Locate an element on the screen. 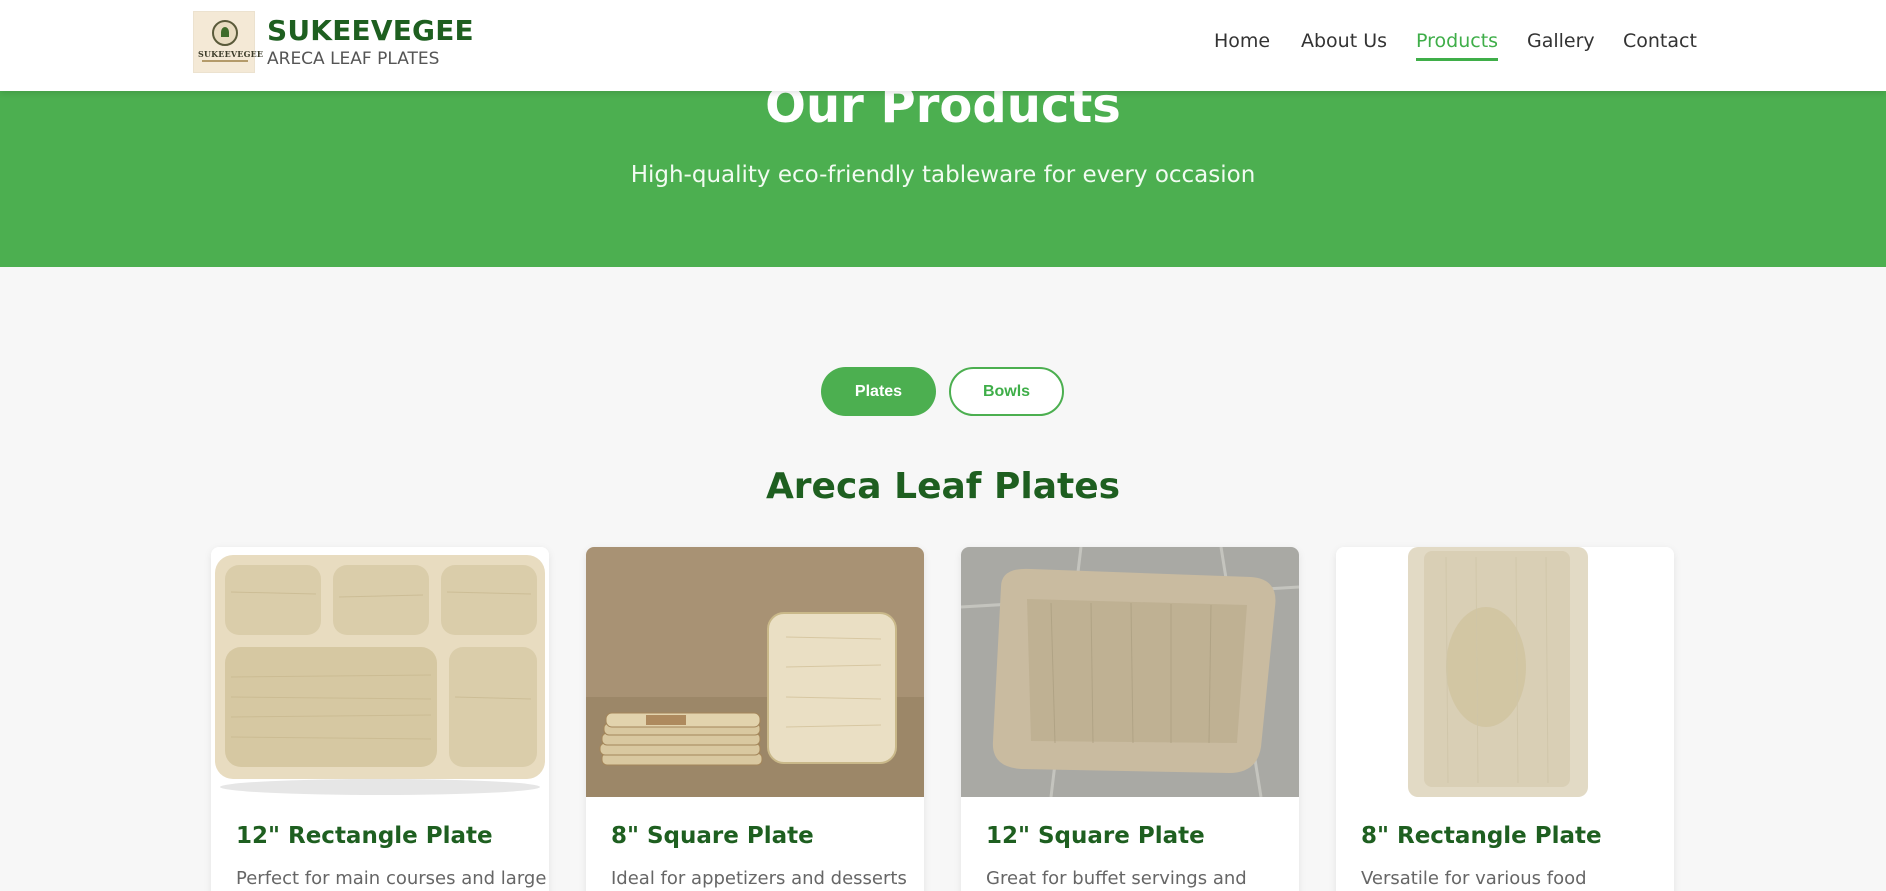 This screenshot has height=891, width=1886. brand-subtitle: ARECA LEAF PLATES is located at coordinates (353, 59).